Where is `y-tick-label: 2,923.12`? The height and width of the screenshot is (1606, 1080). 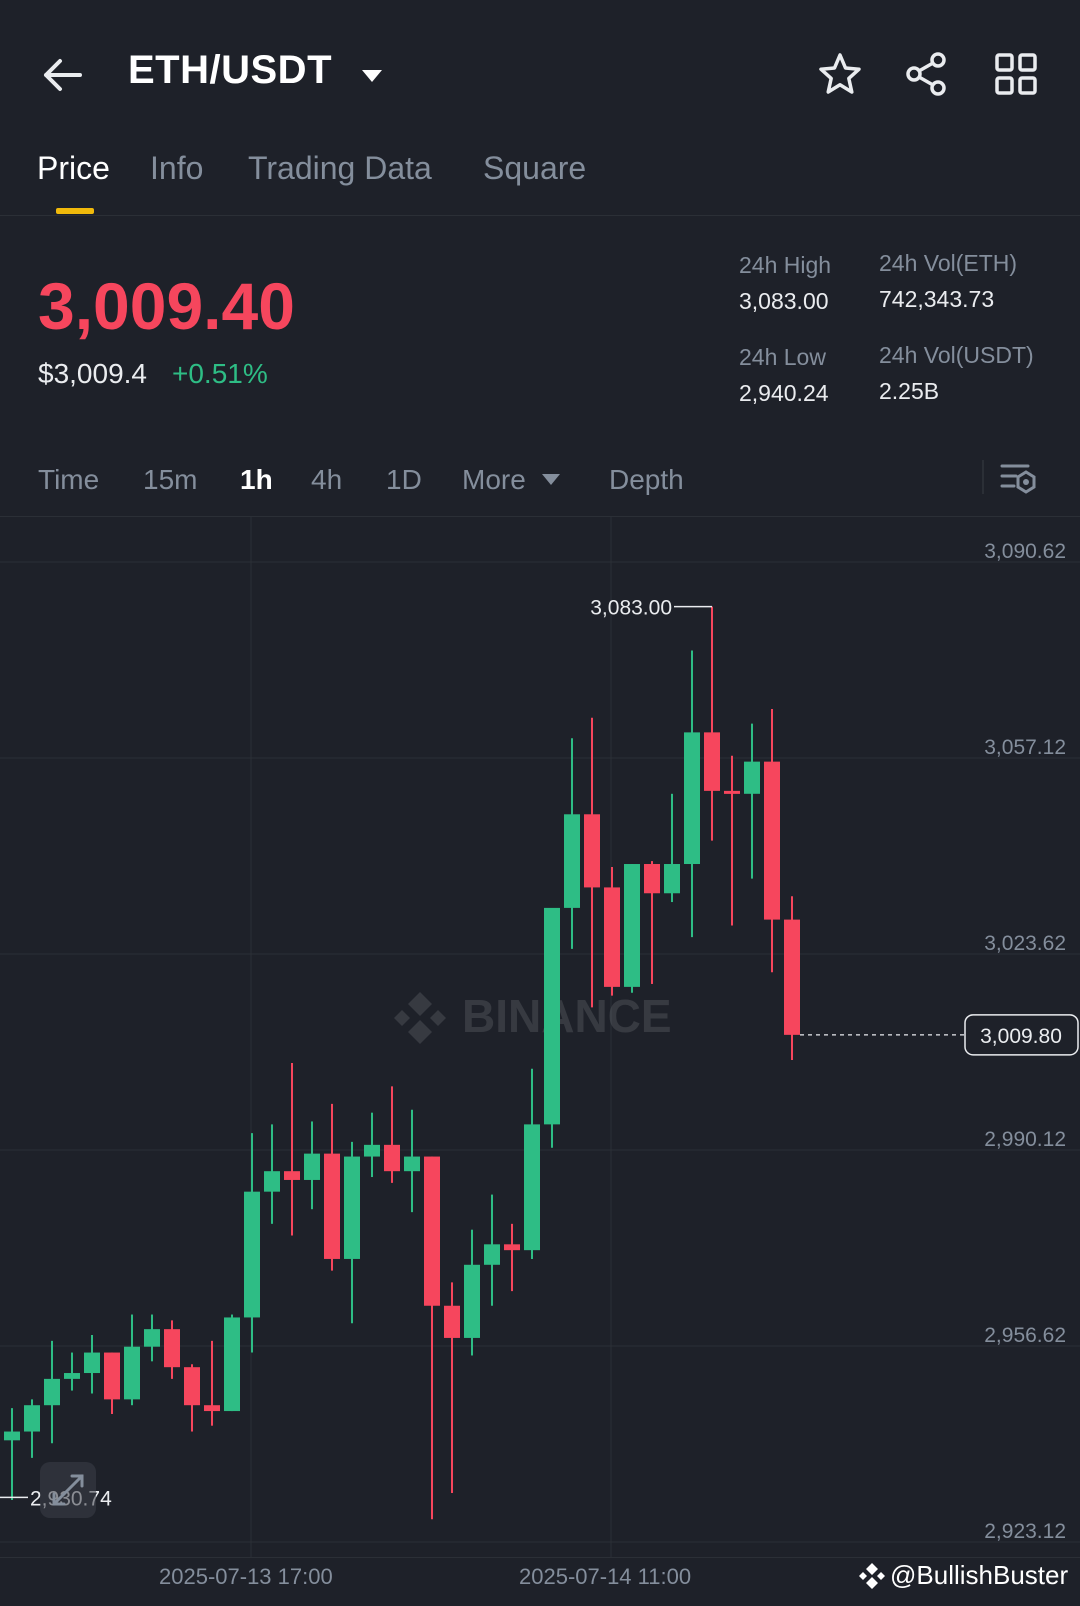
y-tick-label: 2,923.12 is located at coordinates (1025, 1531).